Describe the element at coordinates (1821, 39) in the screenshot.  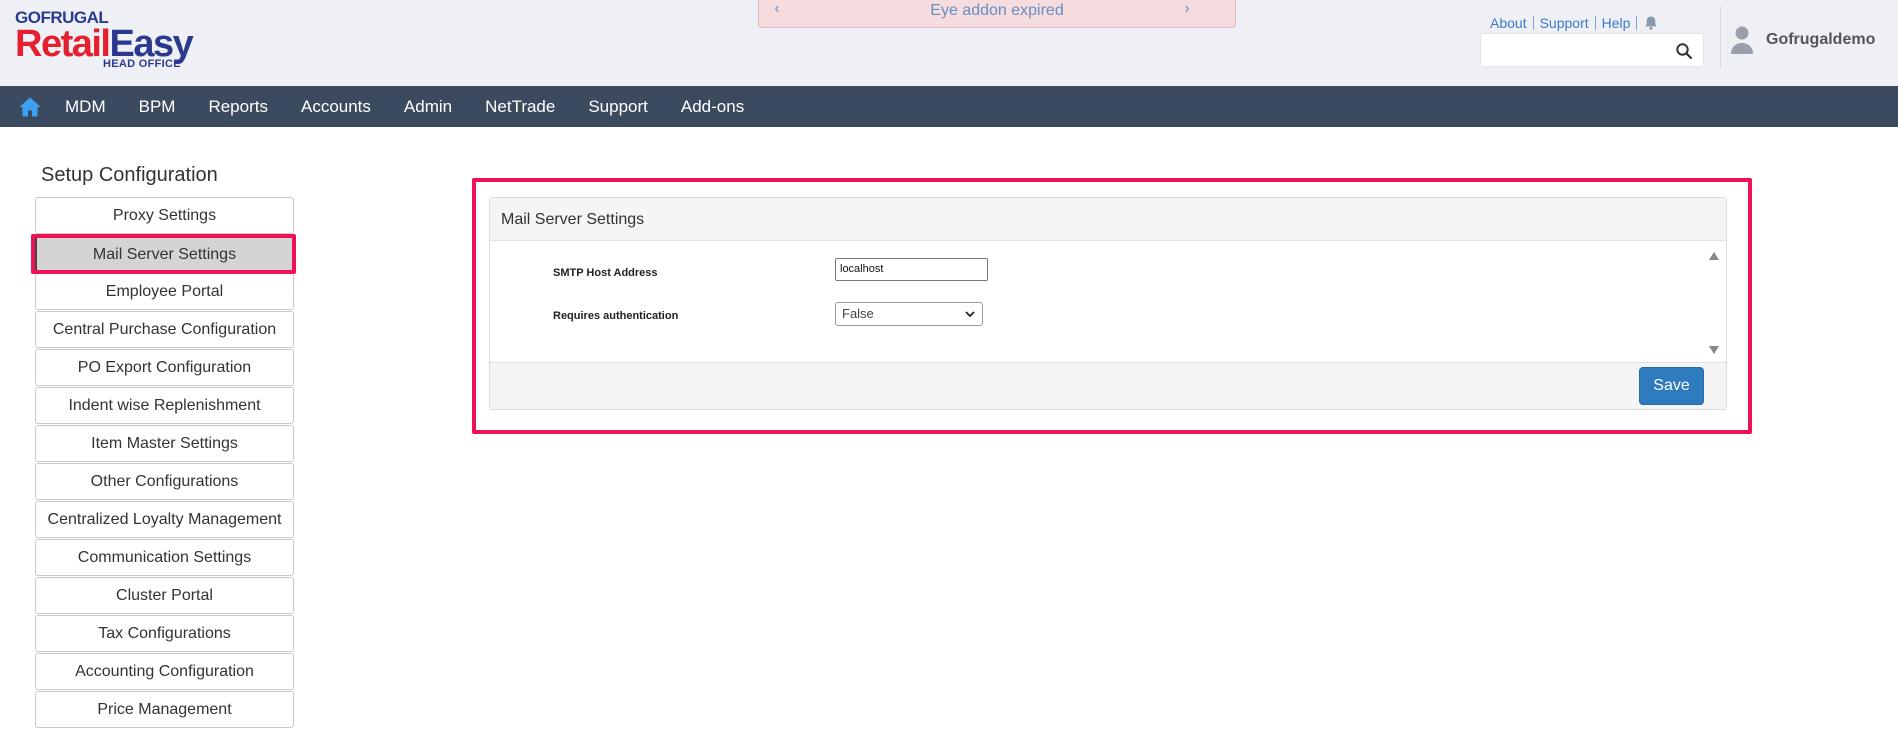
I see `username: Gofrugaldemo` at that location.